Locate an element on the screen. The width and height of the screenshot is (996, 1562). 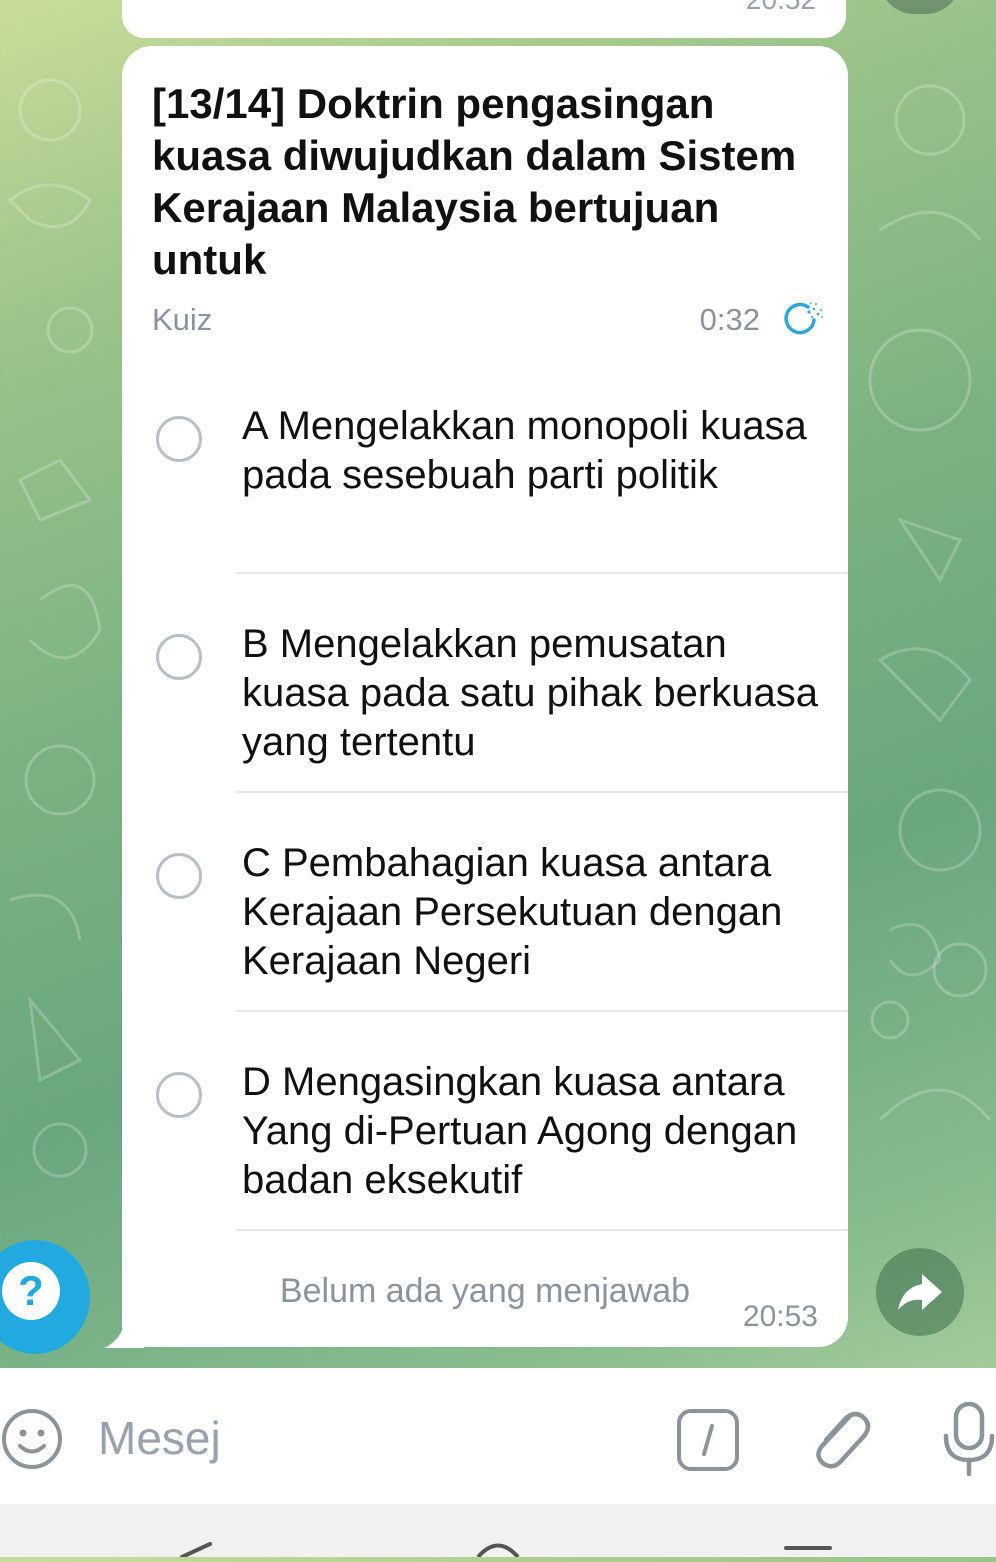
paperclip-icon is located at coordinates (840, 1437).